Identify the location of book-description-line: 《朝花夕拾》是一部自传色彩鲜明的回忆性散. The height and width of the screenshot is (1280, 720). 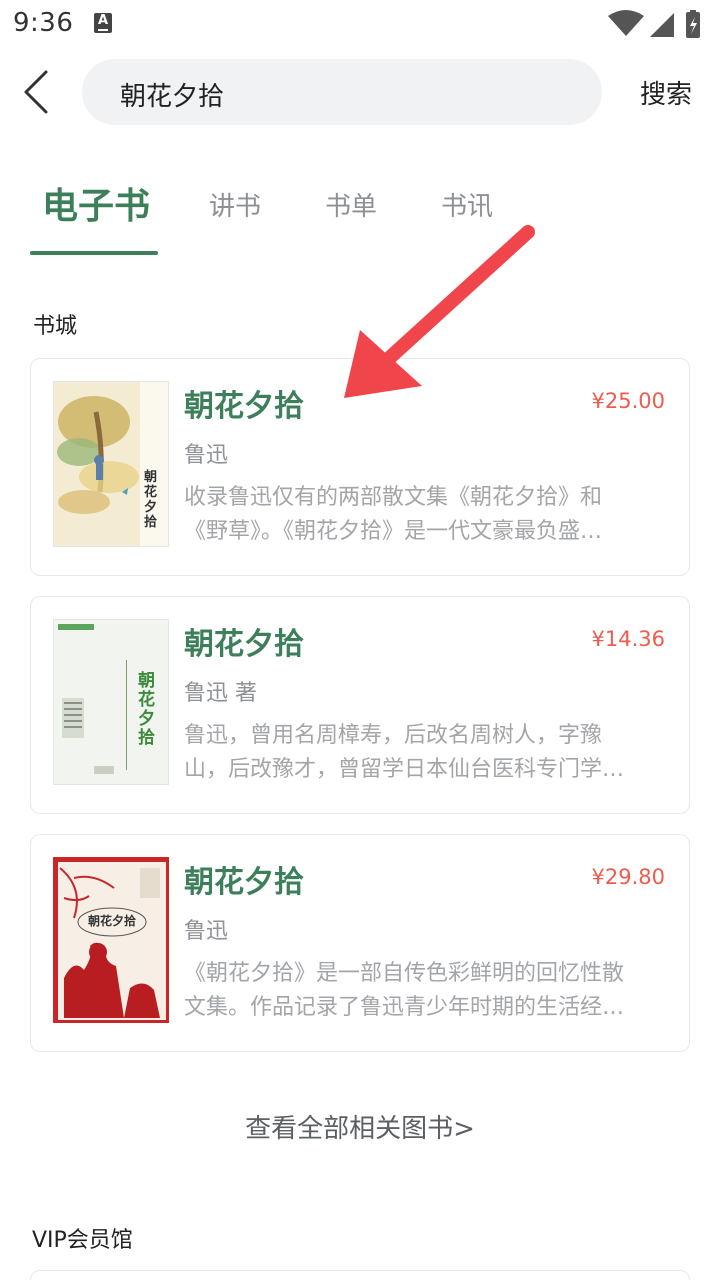
(404, 973).